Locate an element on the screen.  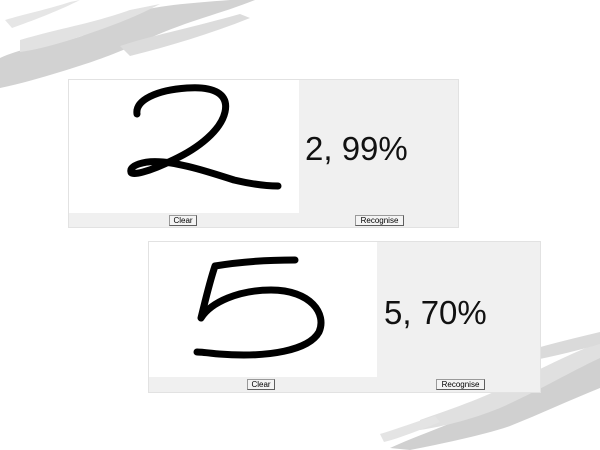
brush-stroke-decoration-top is located at coordinates (127, 44).